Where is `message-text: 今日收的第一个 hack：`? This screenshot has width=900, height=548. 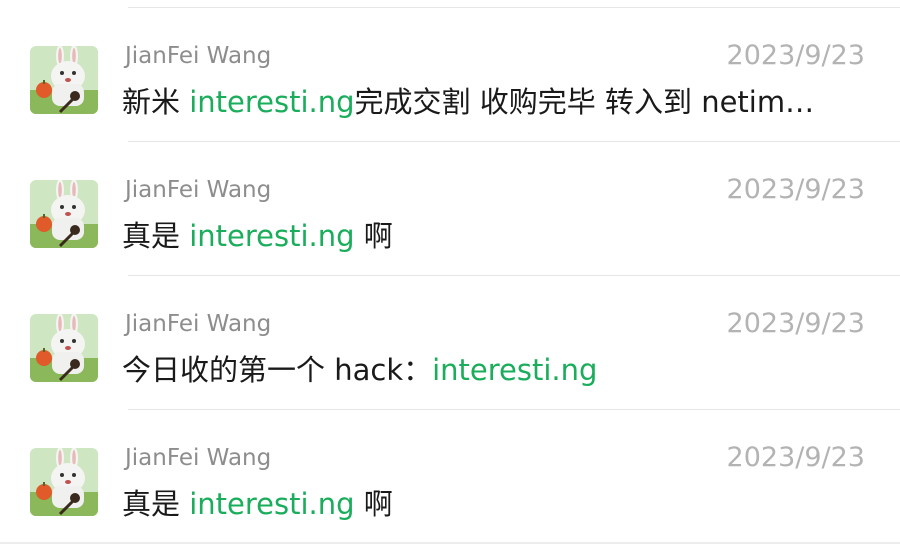 message-text: 今日收的第一个 hack： is located at coordinates (277, 370).